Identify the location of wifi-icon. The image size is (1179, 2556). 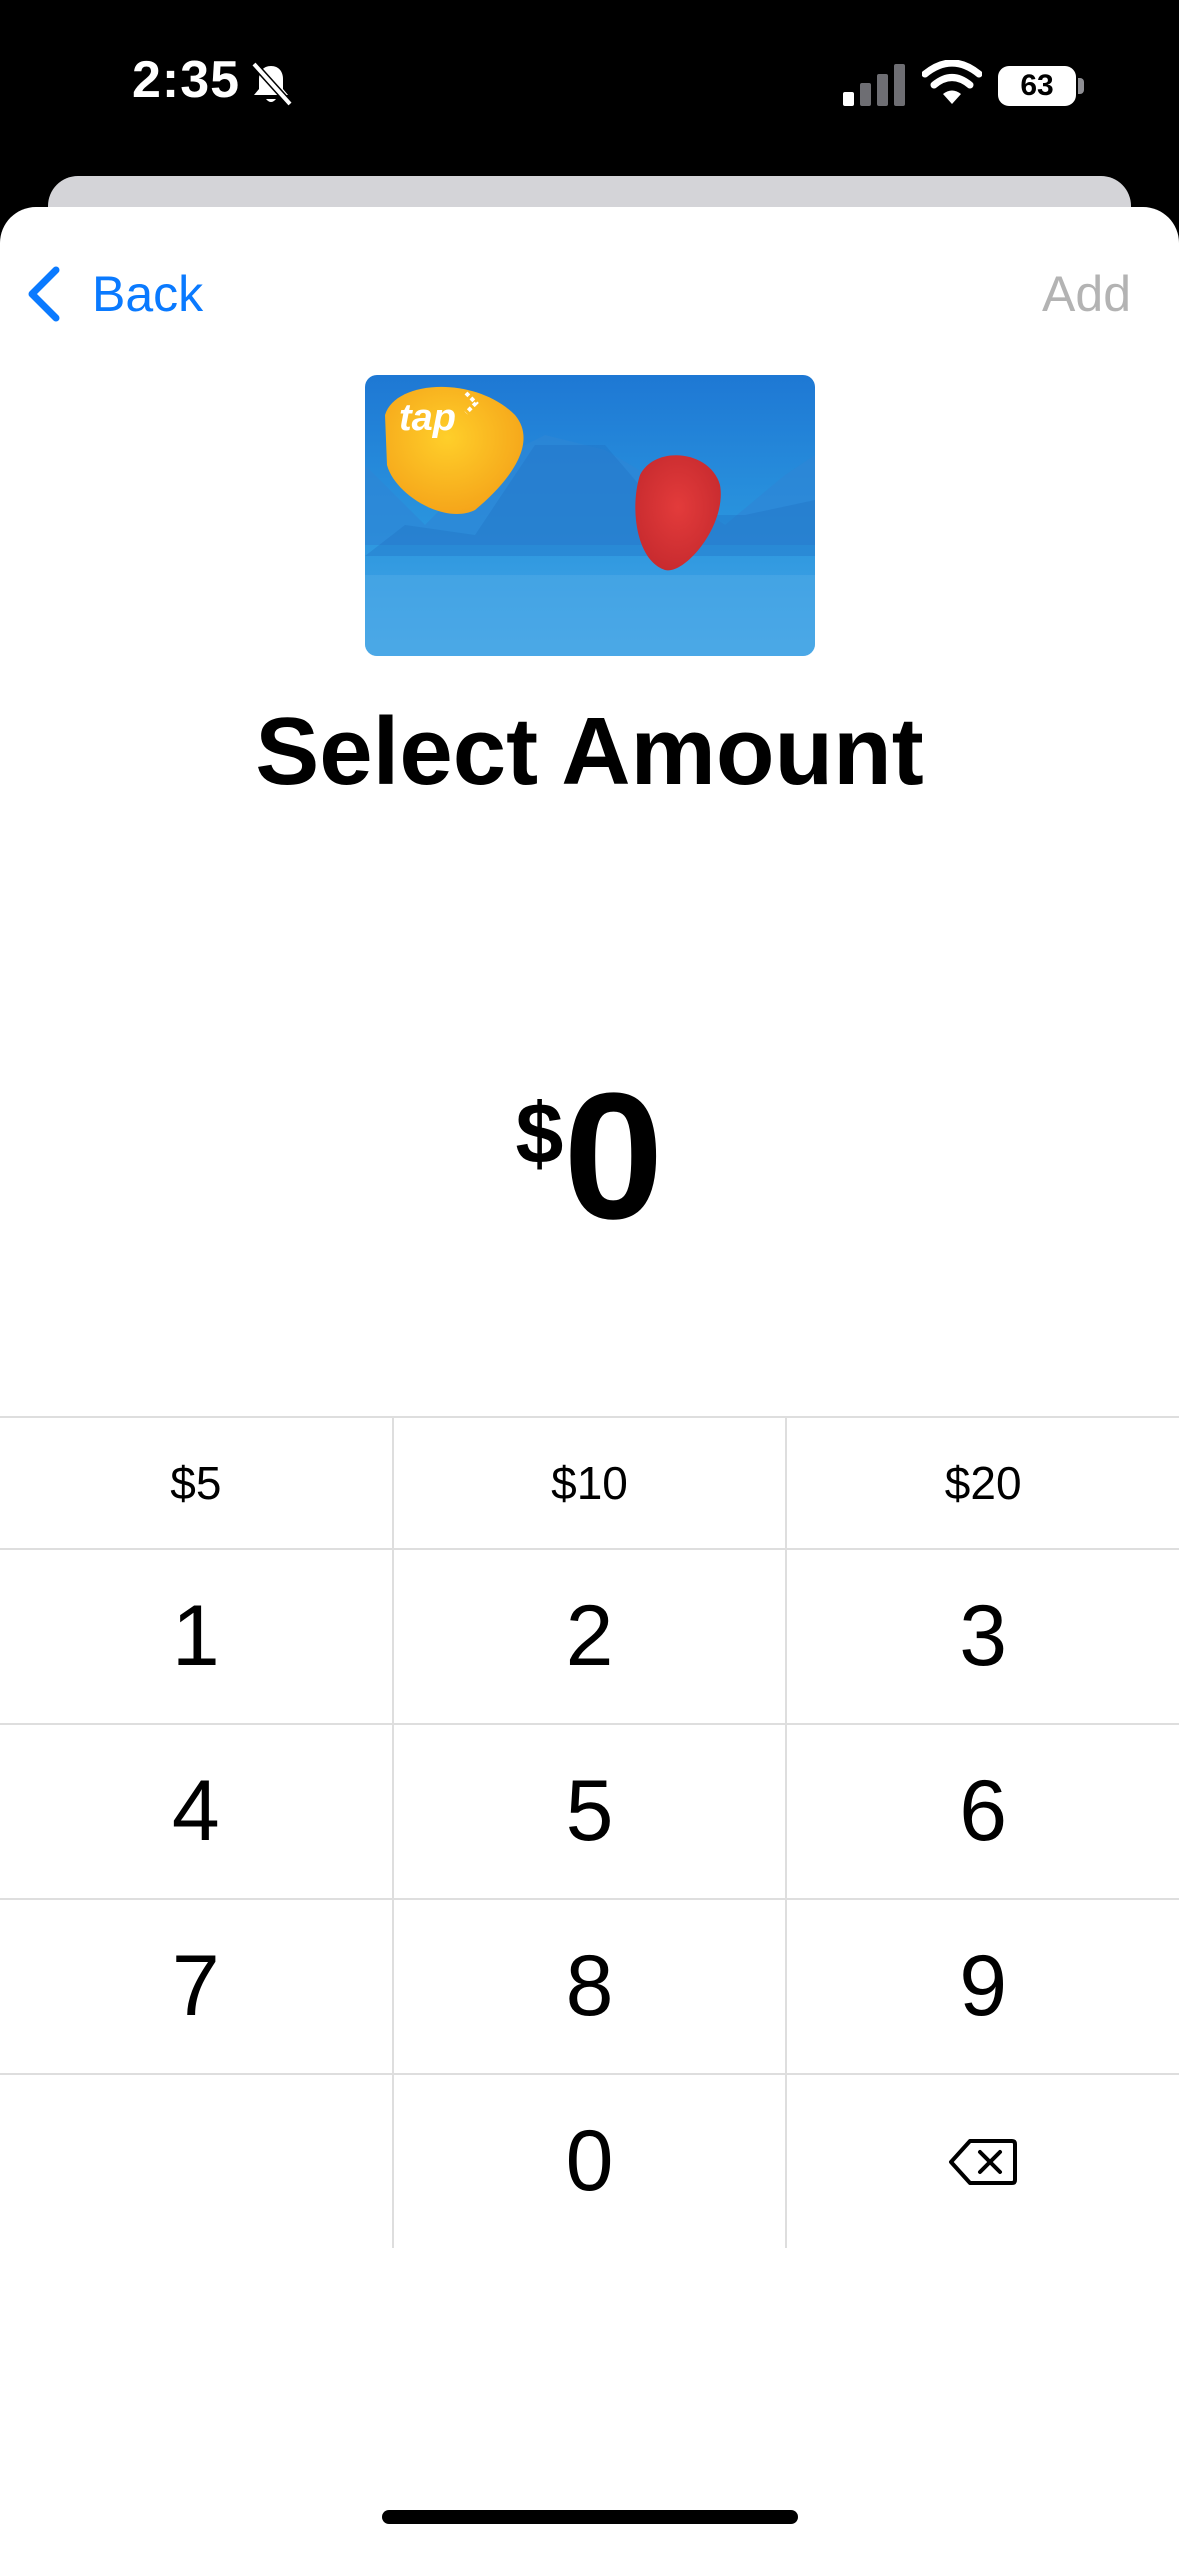
(952, 82).